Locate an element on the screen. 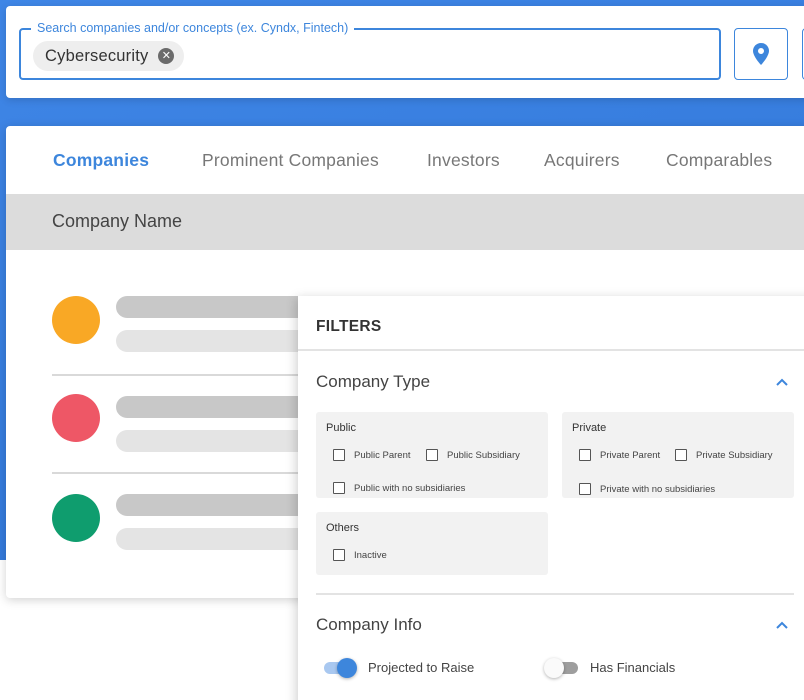 Image resolution: width=804 pixels, height=700 pixels. tab-prominent-companies: Prominent Companies is located at coordinates (290, 160).